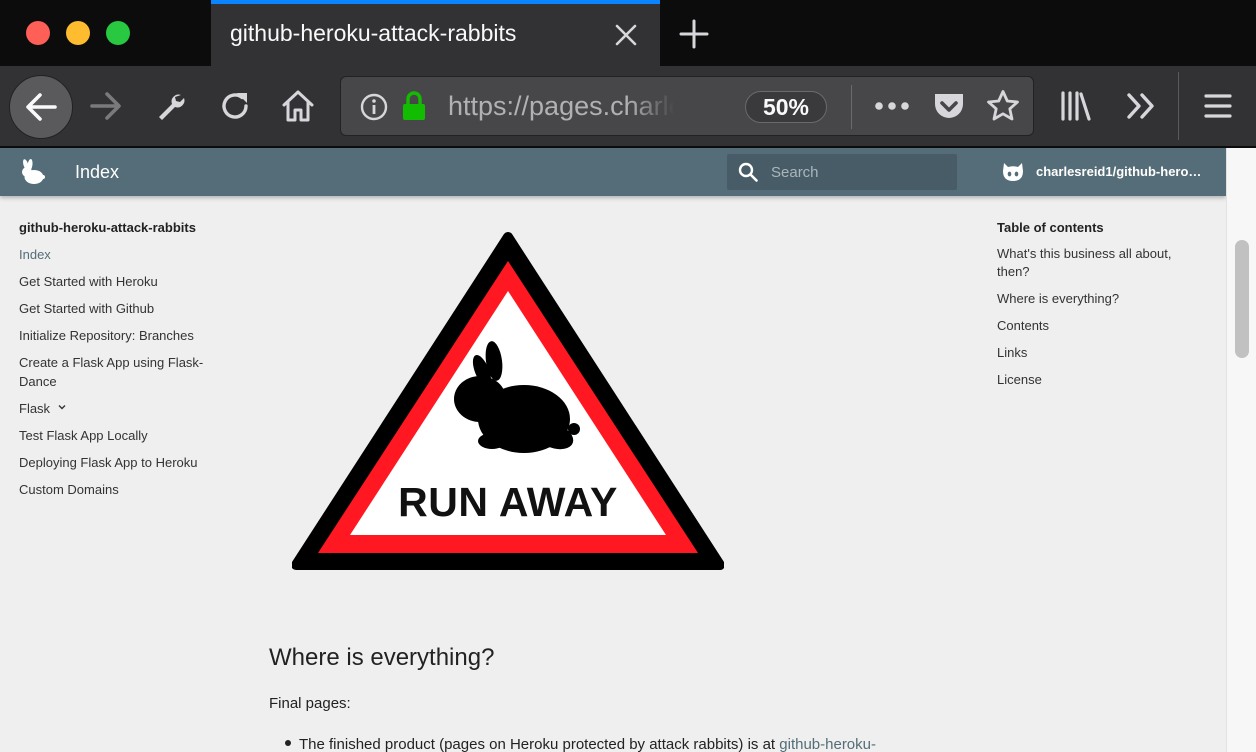 This screenshot has width=1256, height=752. I want to click on zoom-level-badge: 50%, so click(786, 107).